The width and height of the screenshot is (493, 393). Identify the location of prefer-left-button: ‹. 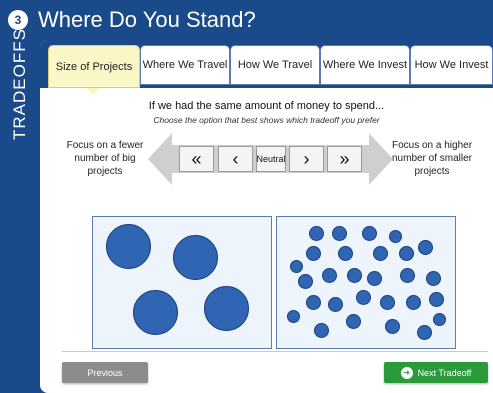
(235, 159).